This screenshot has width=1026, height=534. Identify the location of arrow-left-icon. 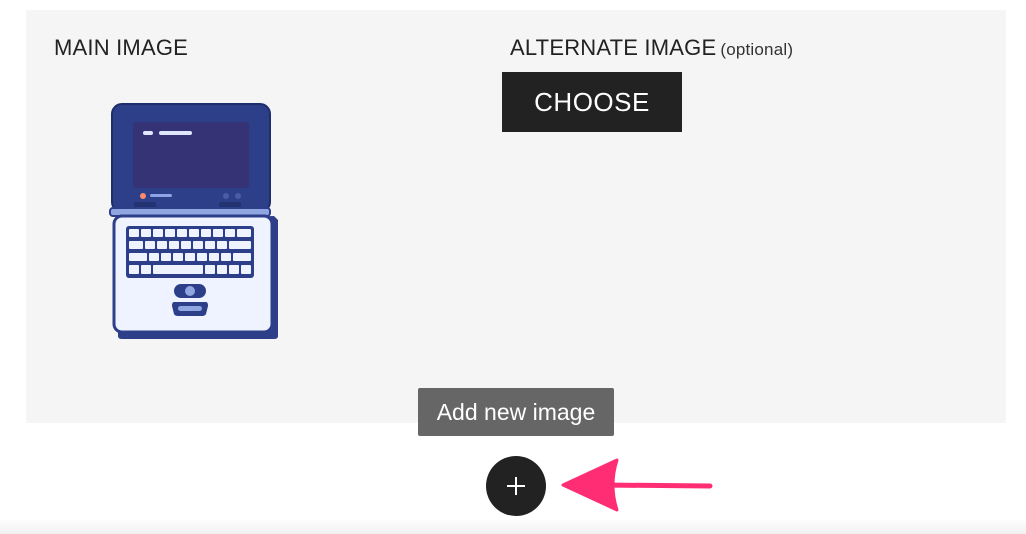
(637, 485).